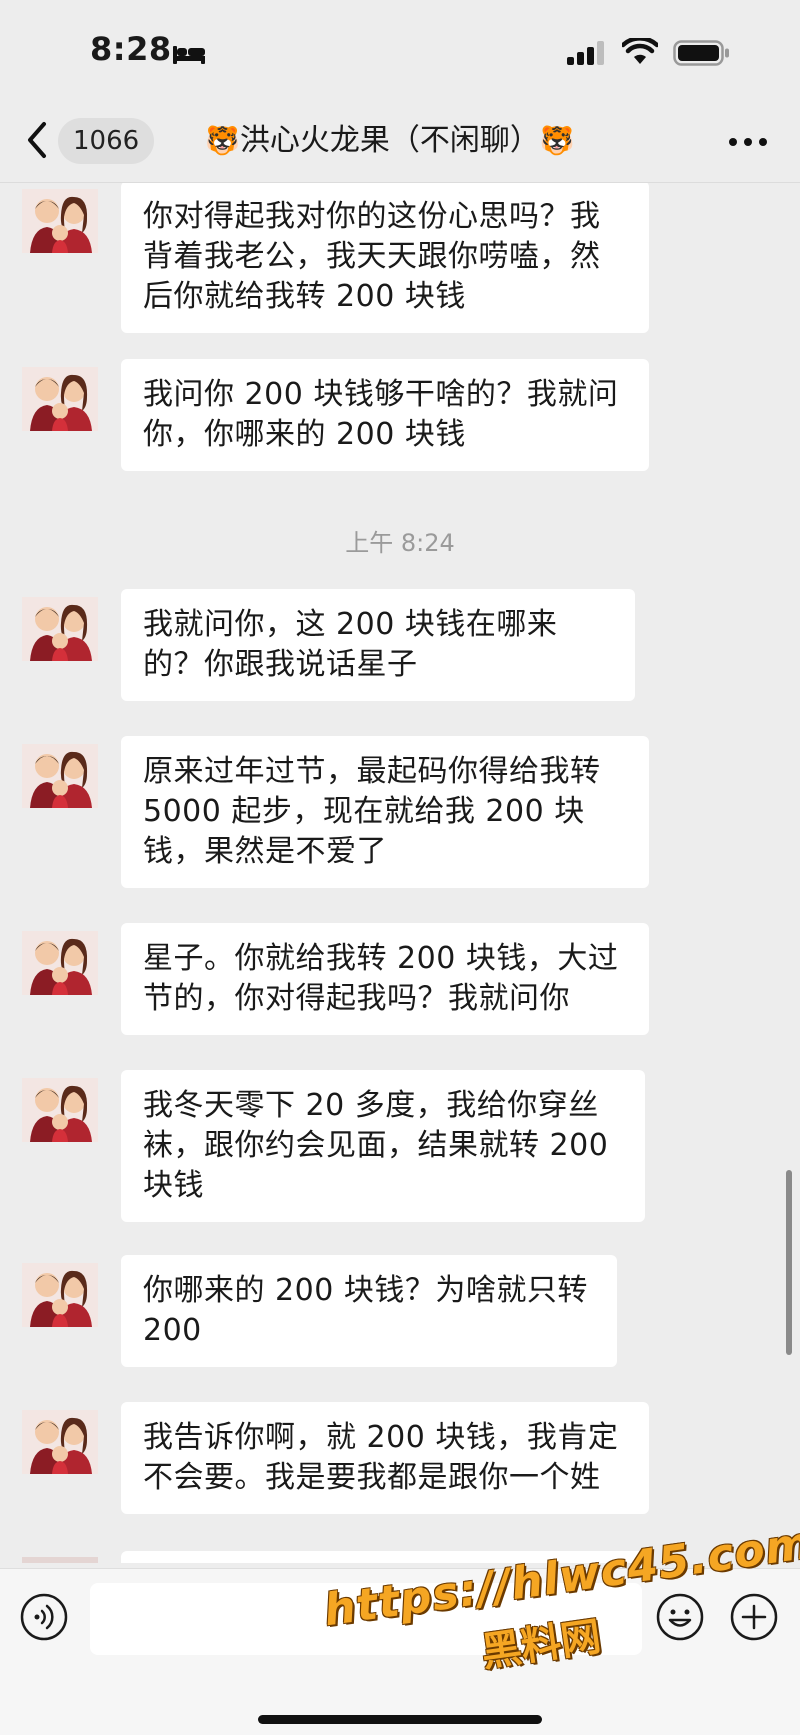 This screenshot has width=800, height=1735. I want to click on message-bubble: 我冬天零下 20 多度，我给你穿丝袜，跟你约会见面，结果就转 200 块钱, so click(383, 1146).